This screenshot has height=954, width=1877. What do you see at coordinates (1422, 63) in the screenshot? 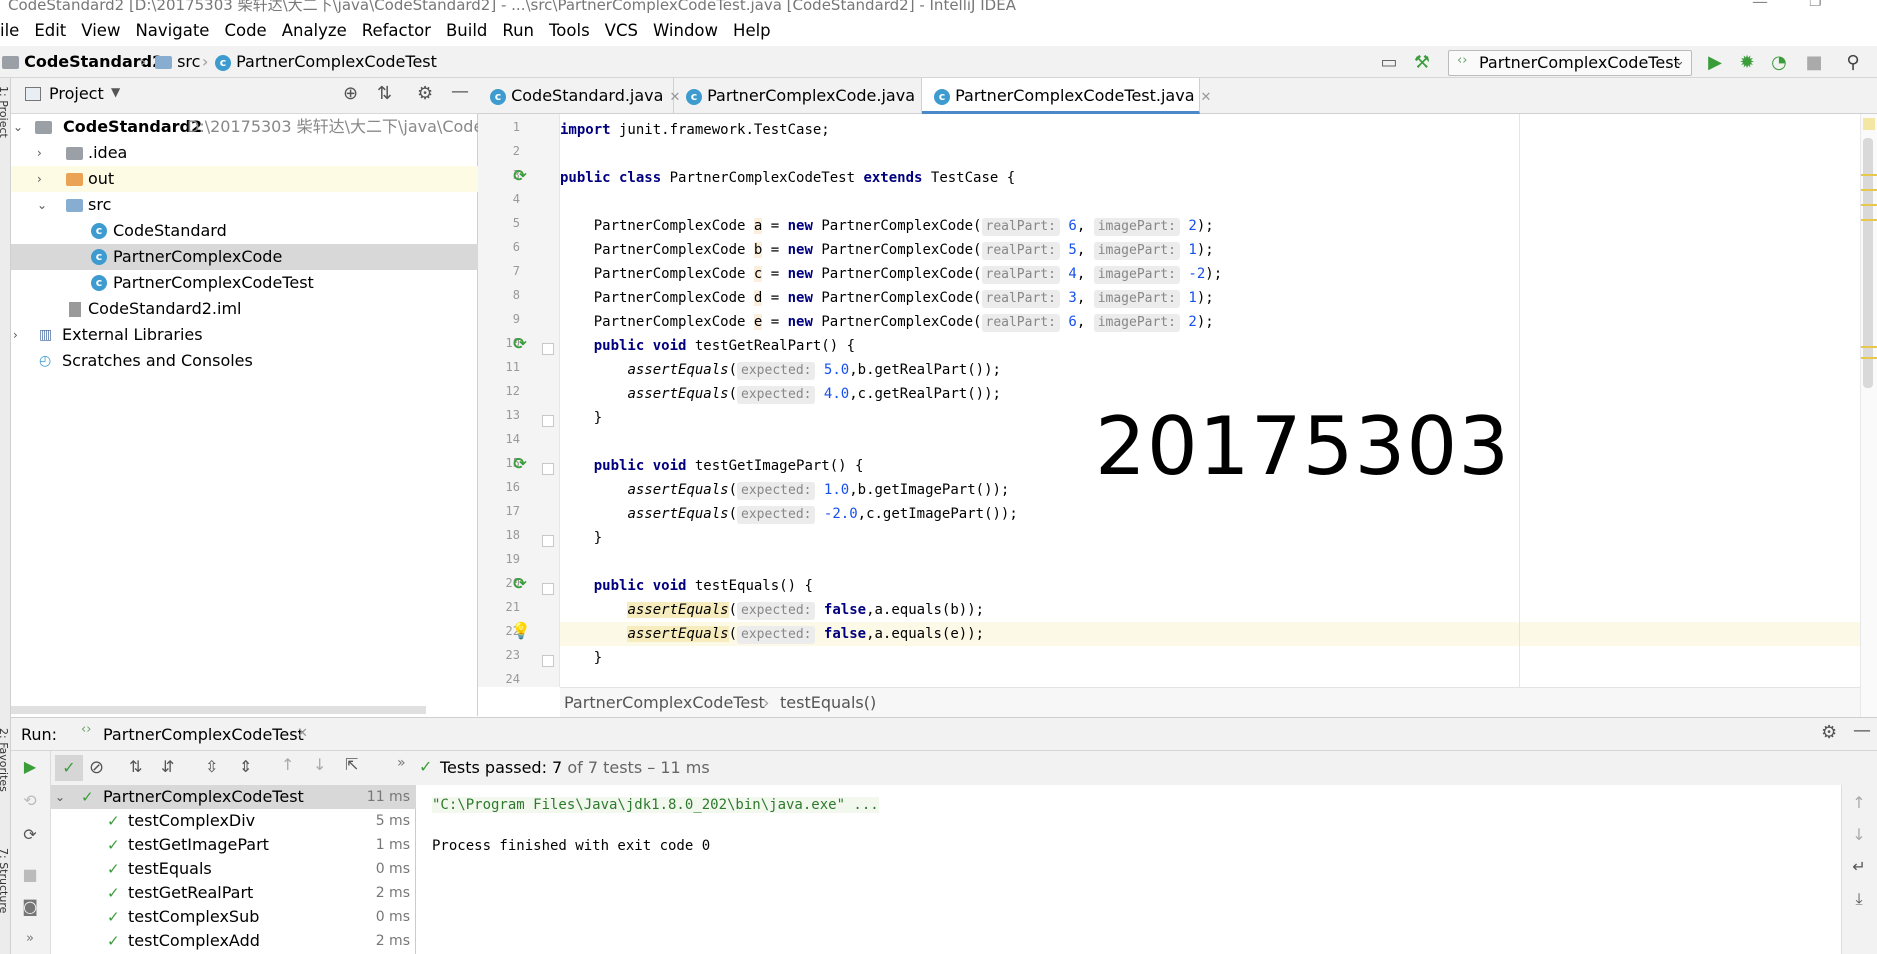
I see `build-hammer-icon: ⚒` at bounding box center [1422, 63].